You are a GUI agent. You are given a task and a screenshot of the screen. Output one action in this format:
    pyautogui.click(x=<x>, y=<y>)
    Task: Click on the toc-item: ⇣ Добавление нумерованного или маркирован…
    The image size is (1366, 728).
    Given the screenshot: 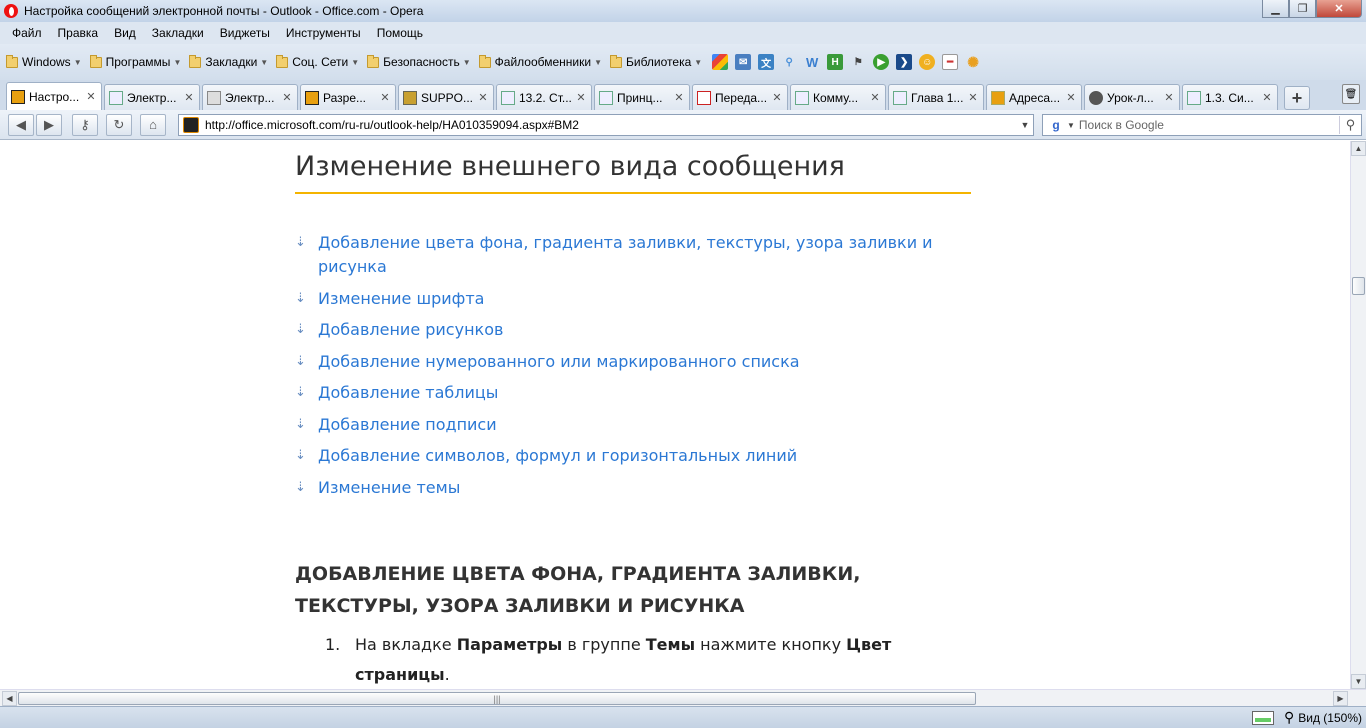 What is the action you would take?
    pyautogui.click(x=633, y=362)
    